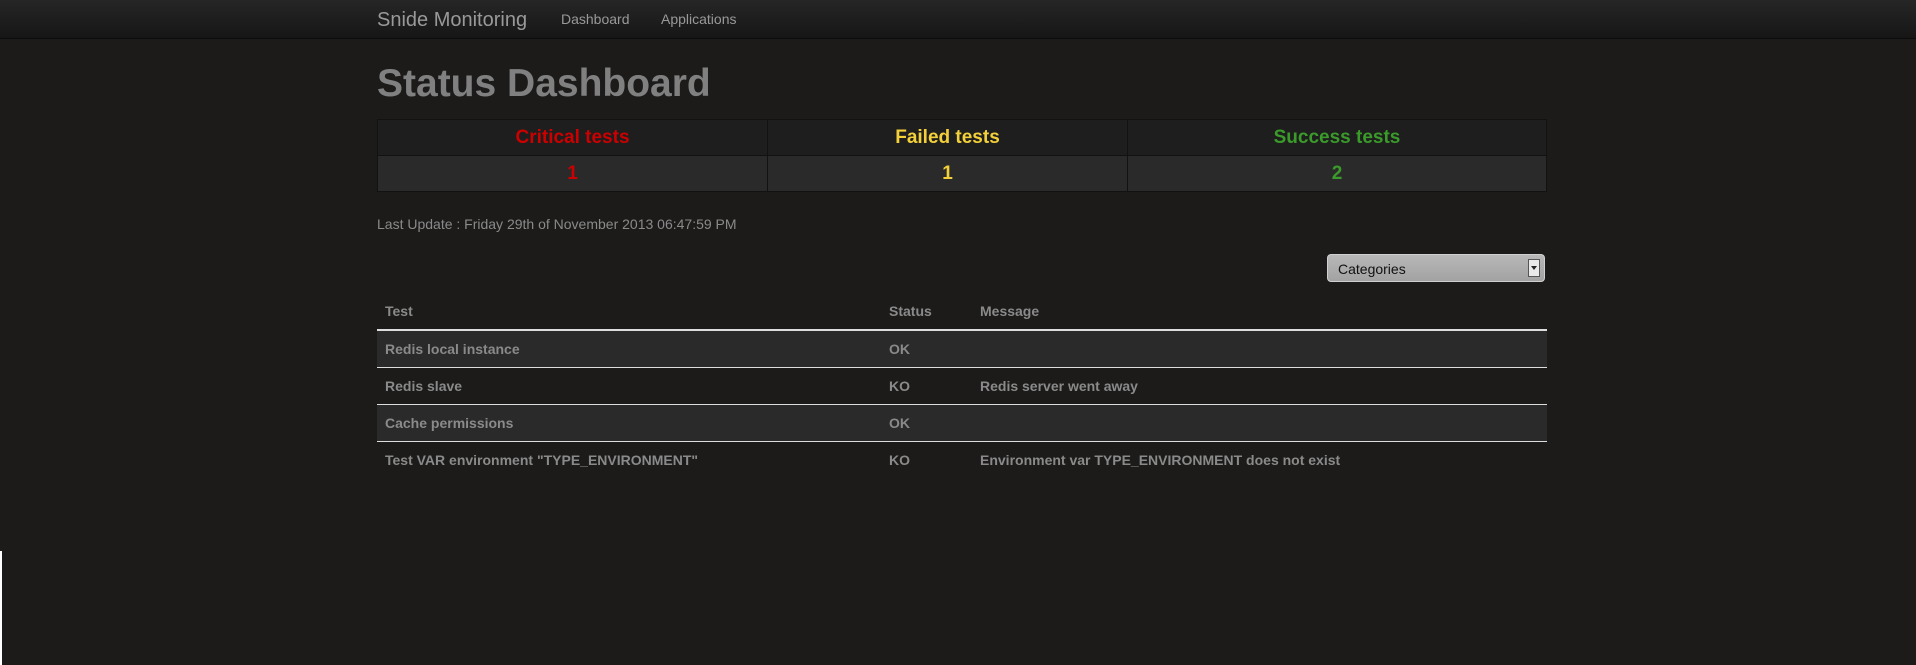 The height and width of the screenshot is (665, 1916). What do you see at coordinates (629, 386) in the screenshot?
I see `test-name: Redis slave` at bounding box center [629, 386].